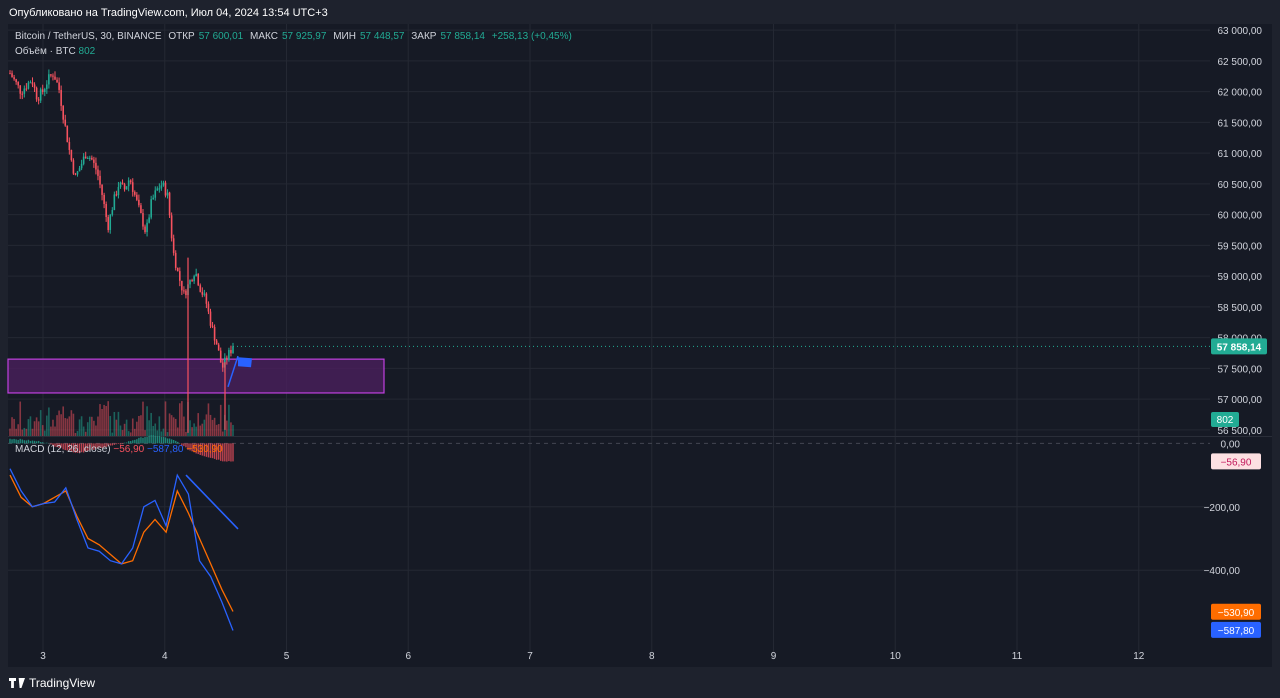 This screenshot has height=698, width=1280. I want to click on volume-tag-label: 802, so click(1225, 420).